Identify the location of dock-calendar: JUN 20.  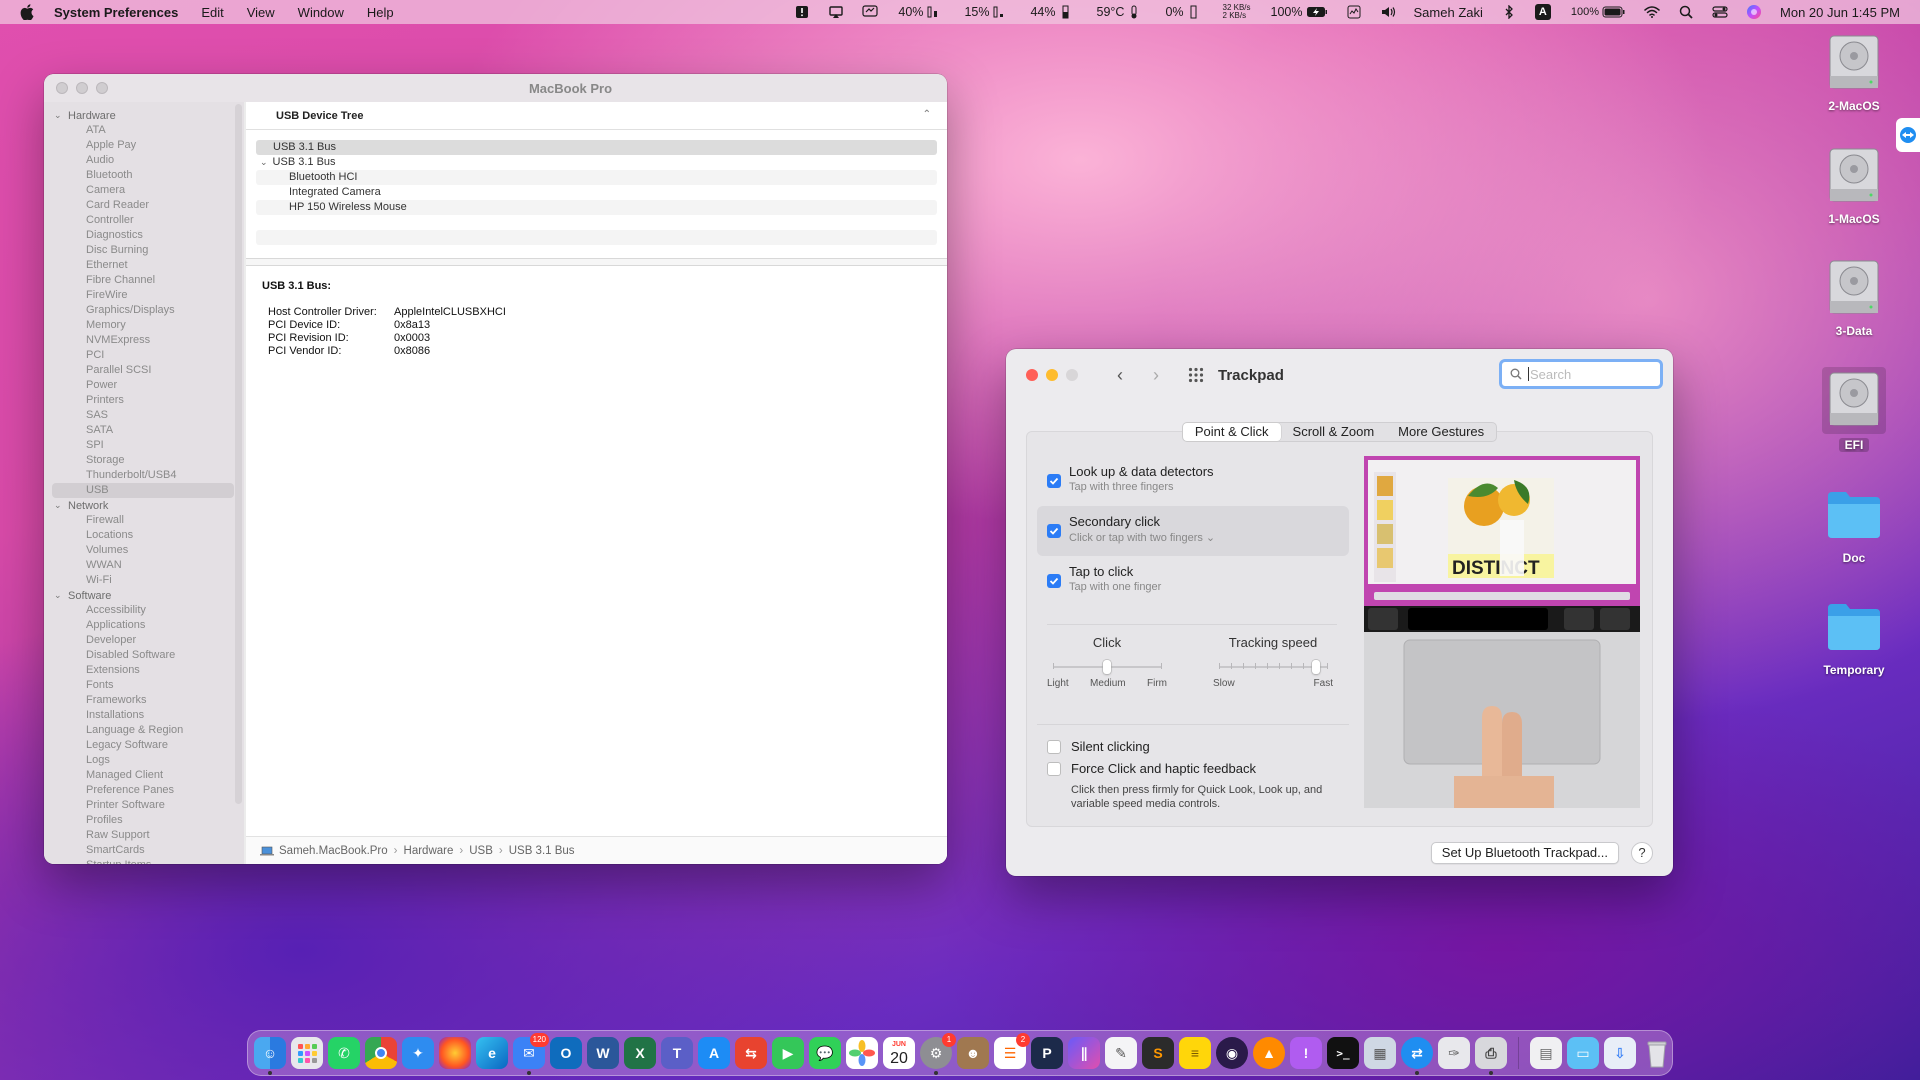
(899, 1053).